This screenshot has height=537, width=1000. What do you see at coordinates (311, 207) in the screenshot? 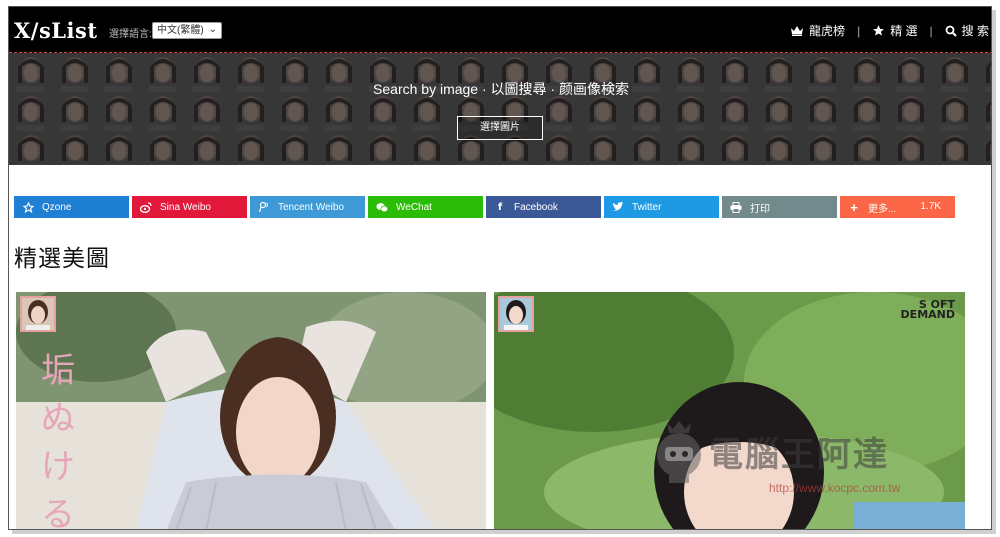
I see `share-label: Tencent Weibo` at bounding box center [311, 207].